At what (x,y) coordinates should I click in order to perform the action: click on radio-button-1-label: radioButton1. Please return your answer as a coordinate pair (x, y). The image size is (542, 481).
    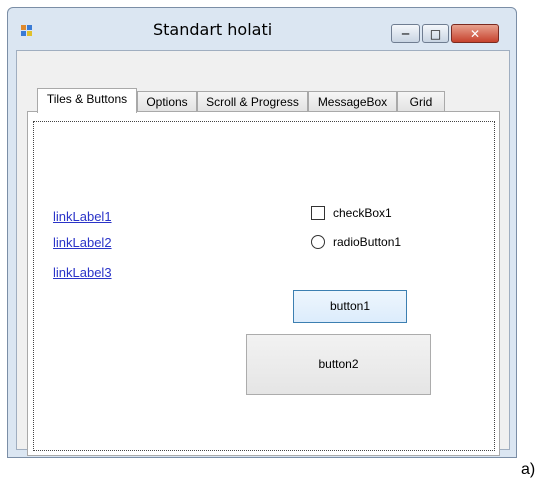
    Looking at the image, I should click on (367, 242).